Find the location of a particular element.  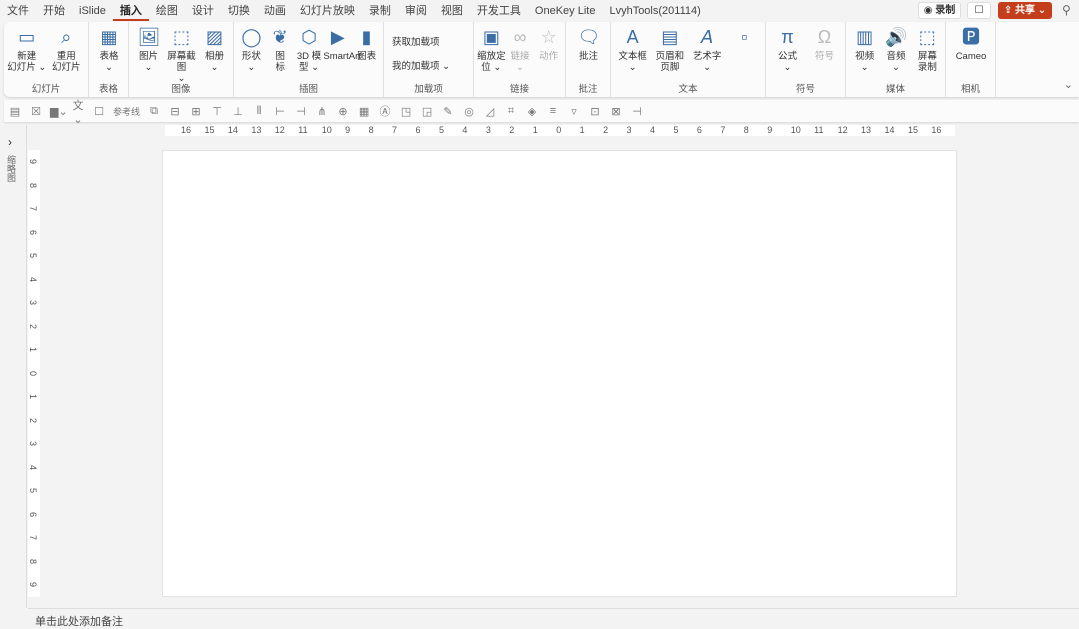

tab-6: 切换 is located at coordinates (239, 11).